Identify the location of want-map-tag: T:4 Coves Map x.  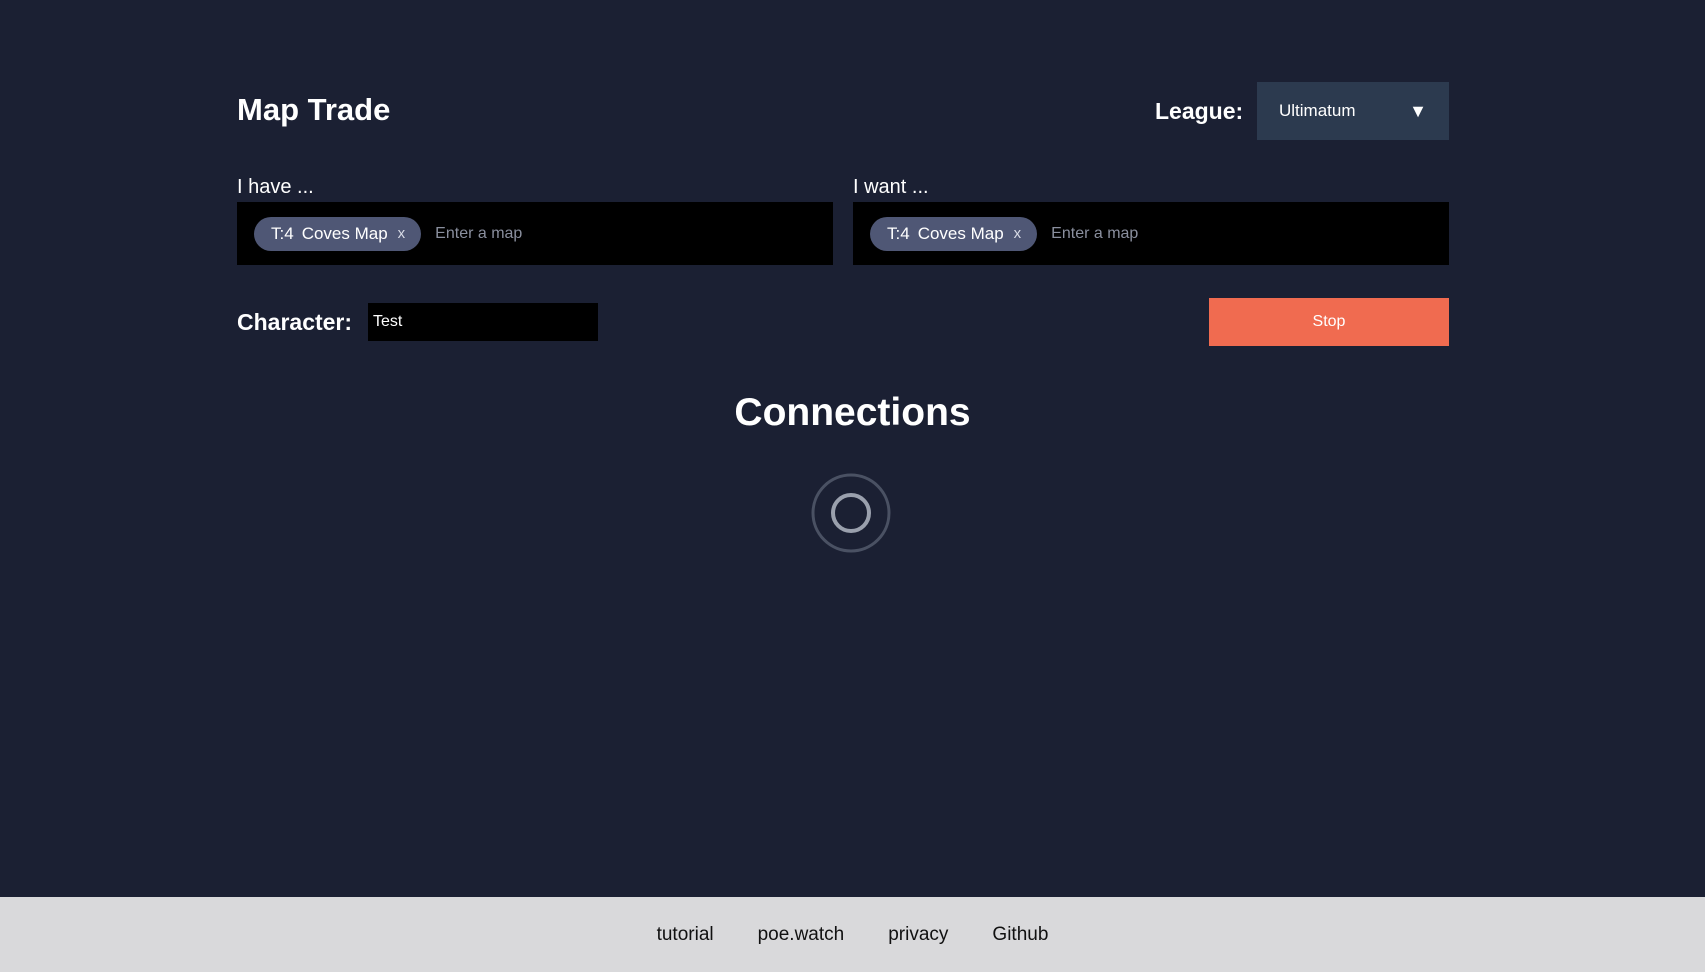
(954, 233).